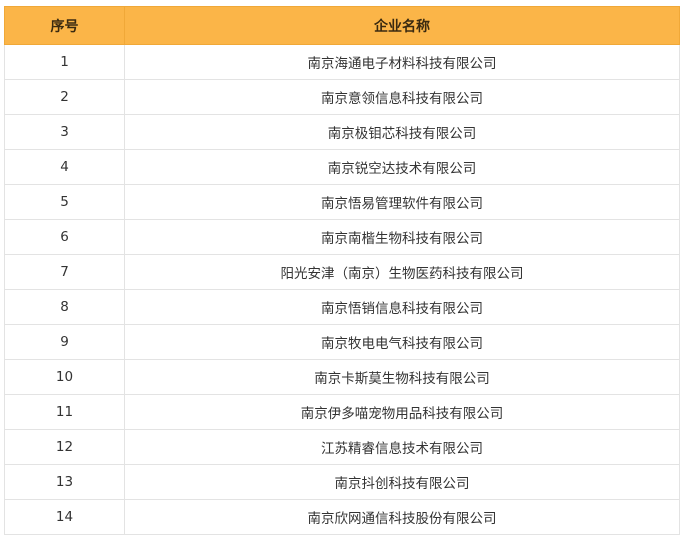 The image size is (685, 536). Describe the element at coordinates (64, 202) in the screenshot. I see `cell-serial-number: 5` at that location.